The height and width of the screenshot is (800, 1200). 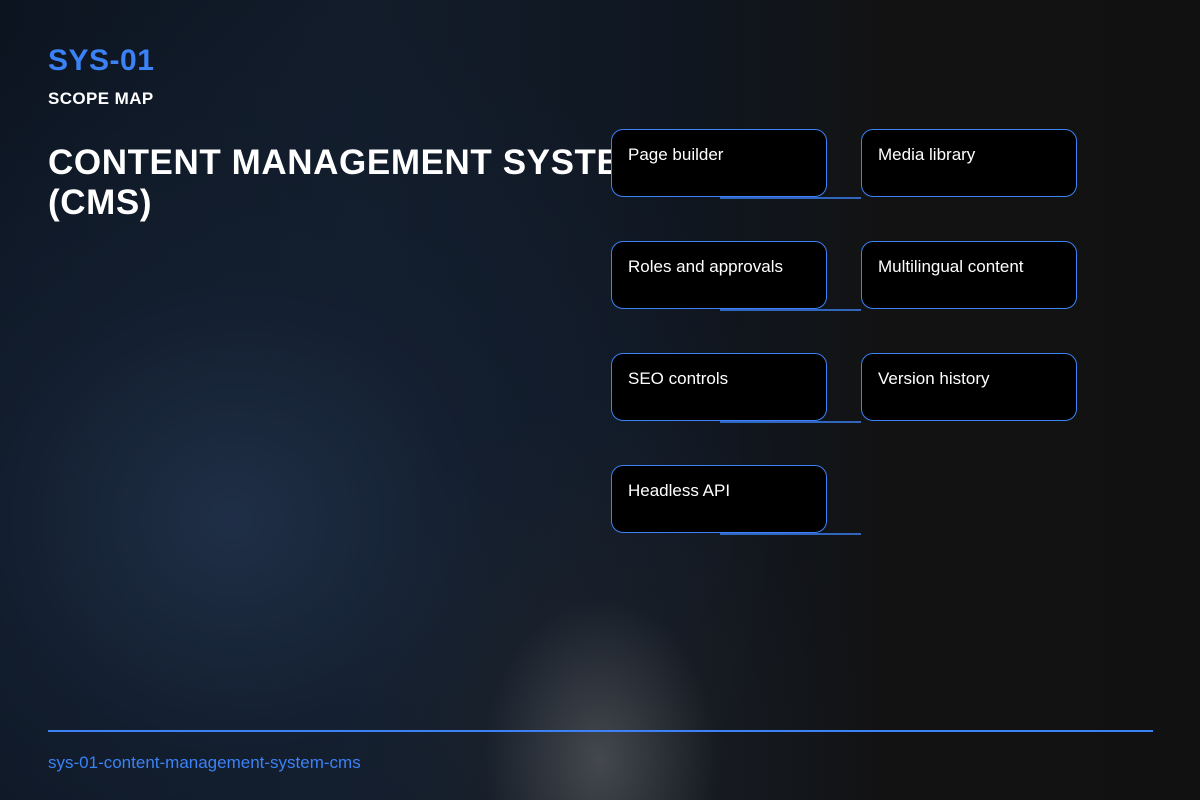 What do you see at coordinates (349, 182) in the screenshot?
I see `page-title: CONTENT MANAGEMENT SYSTEM (CMS)` at bounding box center [349, 182].